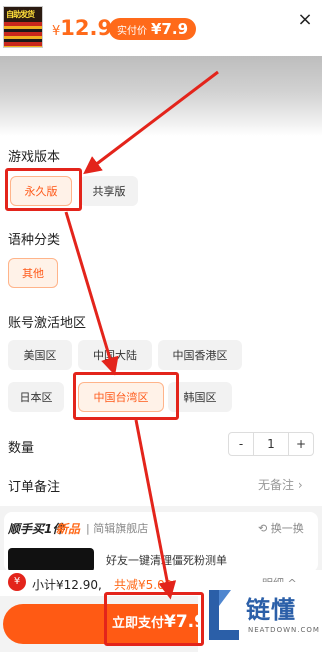 This screenshot has width=322, height=652. I want to click on blurred-banner, so click(161, 96).